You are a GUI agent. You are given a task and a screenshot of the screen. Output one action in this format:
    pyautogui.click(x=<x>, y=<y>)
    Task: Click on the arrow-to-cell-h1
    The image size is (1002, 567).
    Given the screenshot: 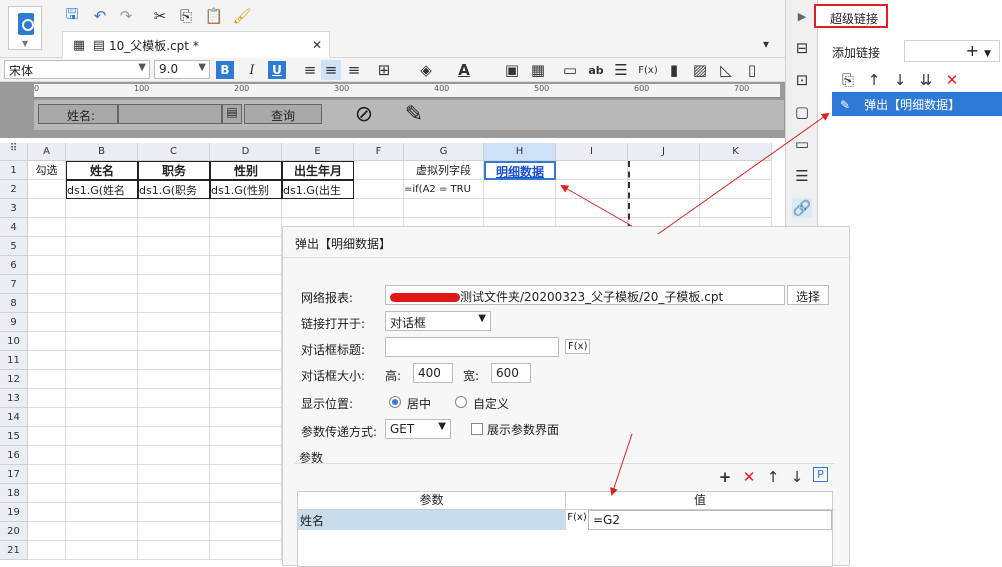 What is the action you would take?
    pyautogui.click(x=596, y=206)
    